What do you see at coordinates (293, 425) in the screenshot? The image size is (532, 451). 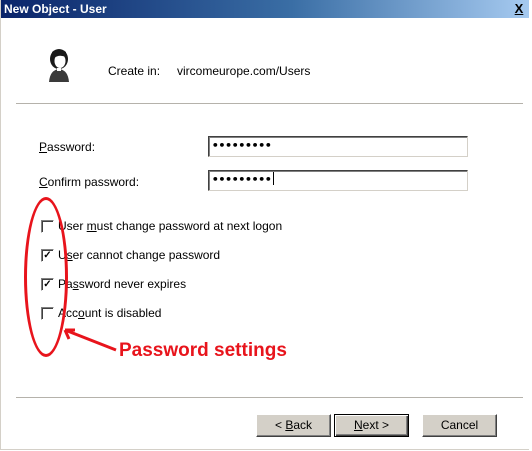 I see `back-button: < Back` at bounding box center [293, 425].